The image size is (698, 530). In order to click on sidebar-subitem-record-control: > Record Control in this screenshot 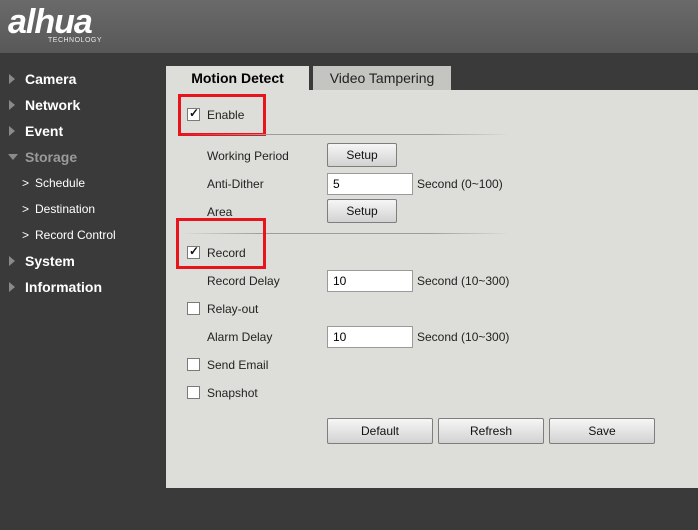, I will do `click(83, 235)`.